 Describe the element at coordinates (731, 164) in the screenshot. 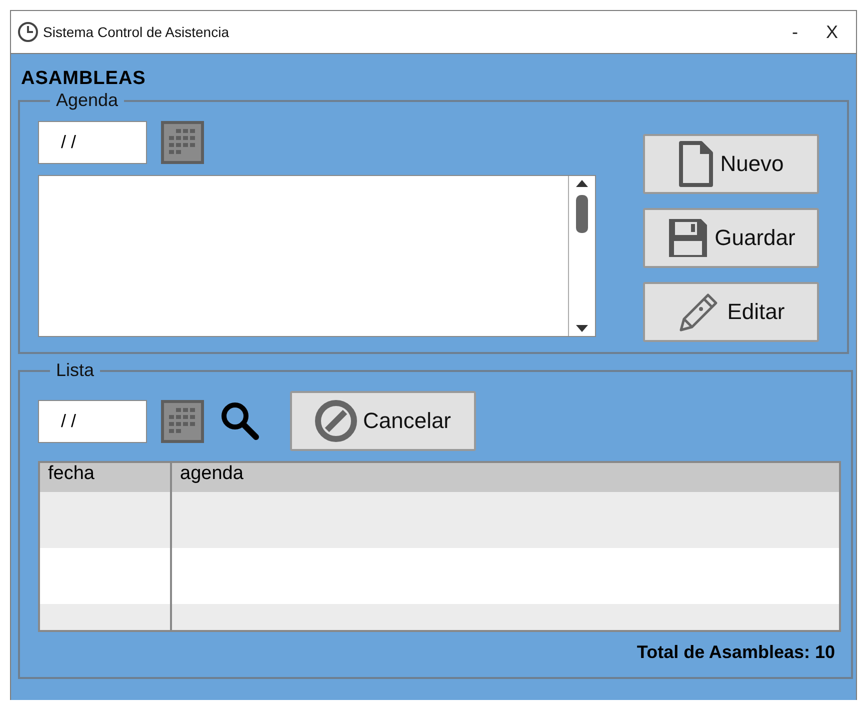

I see `new-button: Nuevo` at that location.